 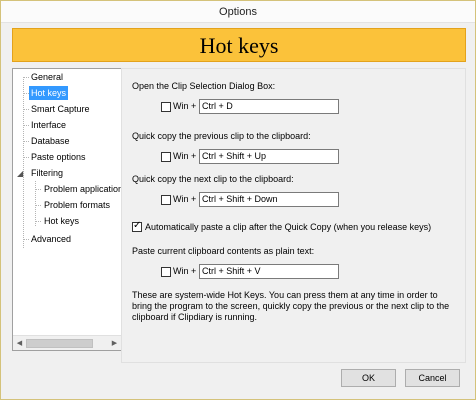 What do you see at coordinates (47, 173) in the screenshot?
I see `sidebar-item-filtering: Filtering` at bounding box center [47, 173].